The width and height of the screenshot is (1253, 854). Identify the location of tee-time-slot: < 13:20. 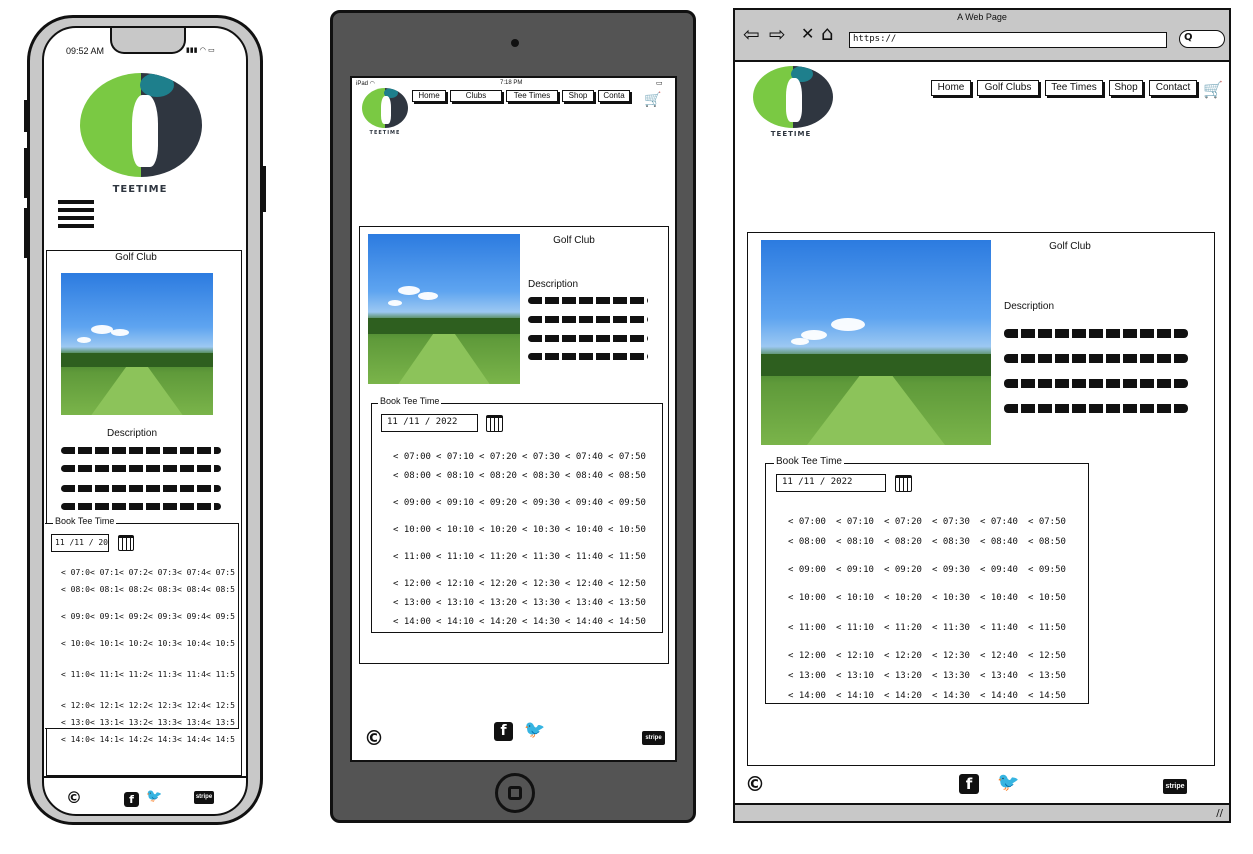
(500, 603).